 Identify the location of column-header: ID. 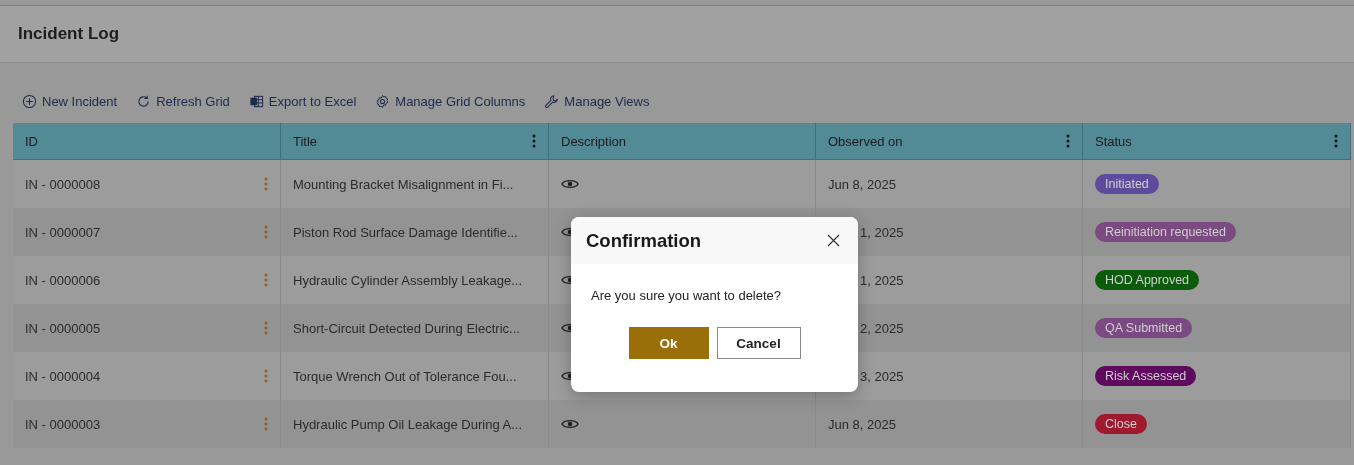
(31, 141).